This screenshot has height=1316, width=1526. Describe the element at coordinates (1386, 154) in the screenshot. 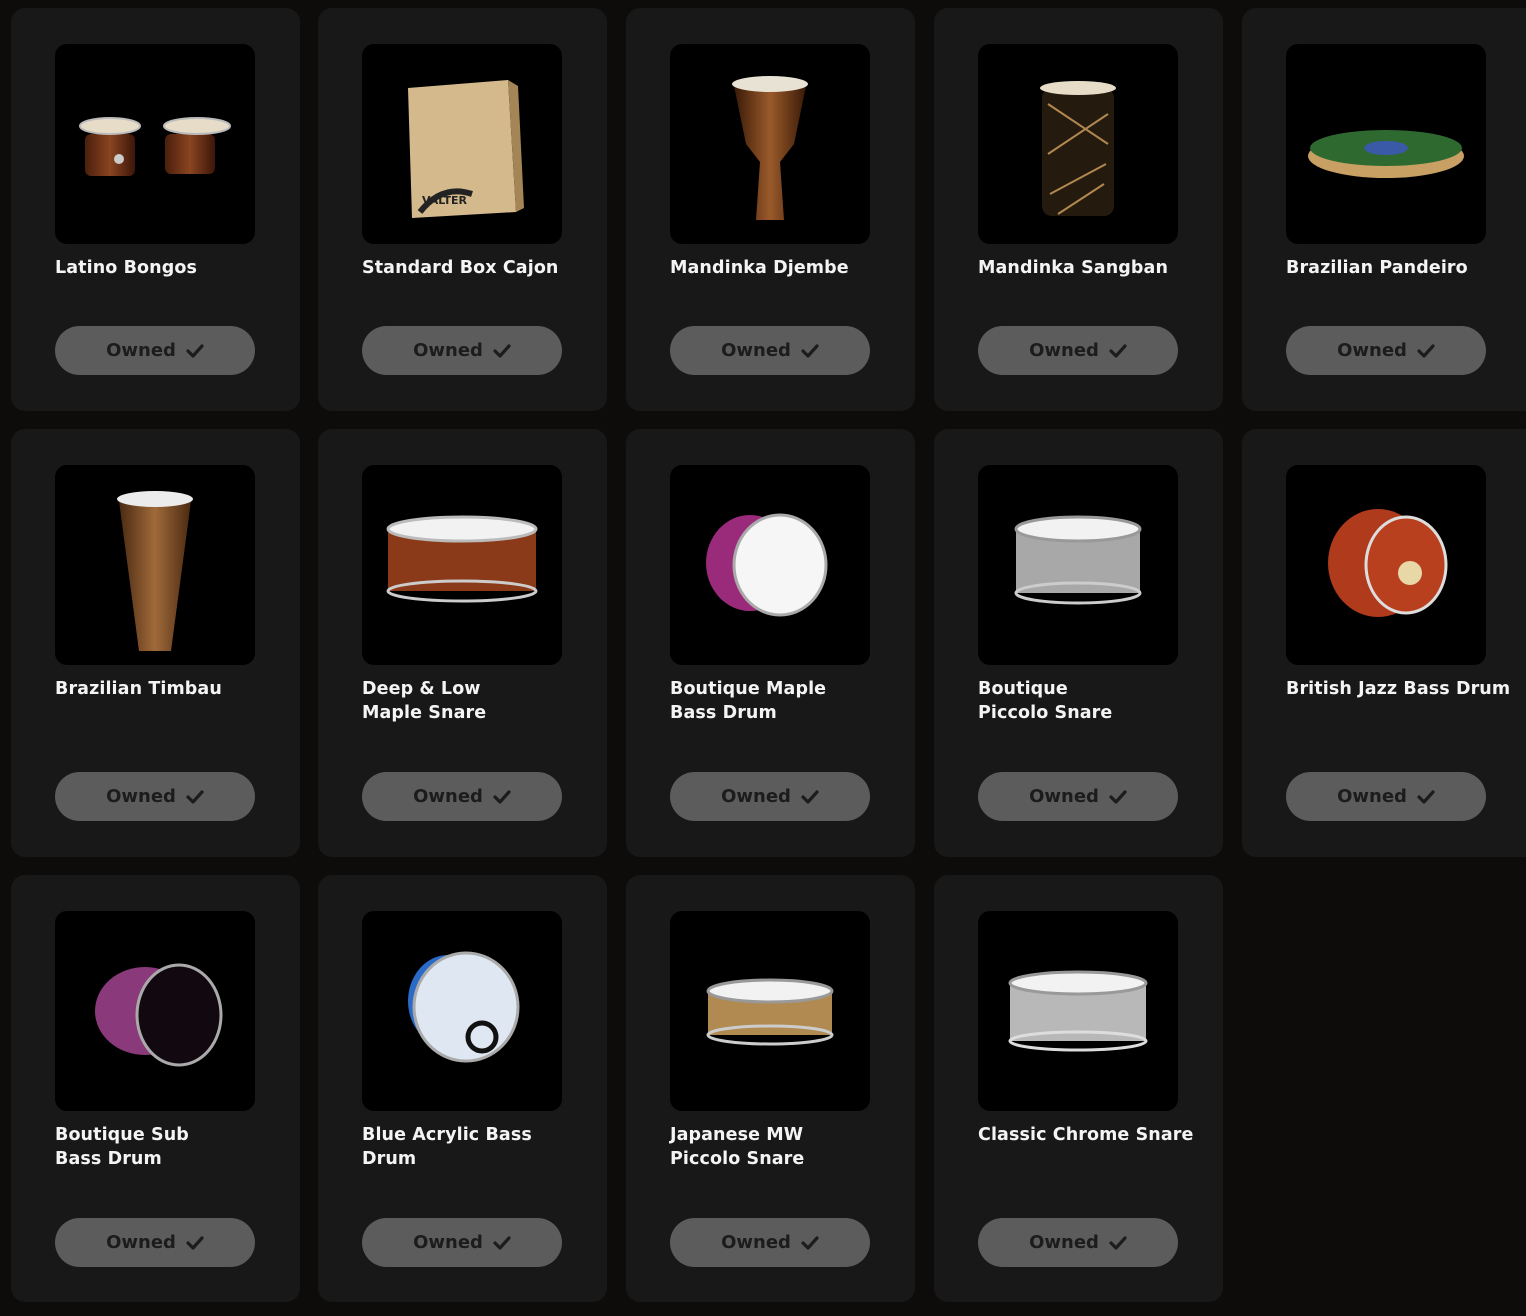

I see `pandeiro-icon` at that location.